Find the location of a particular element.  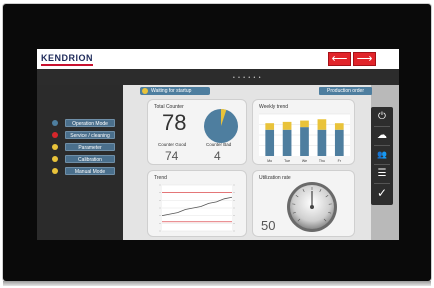

brand-logo: KENDRION is located at coordinates (67, 59).